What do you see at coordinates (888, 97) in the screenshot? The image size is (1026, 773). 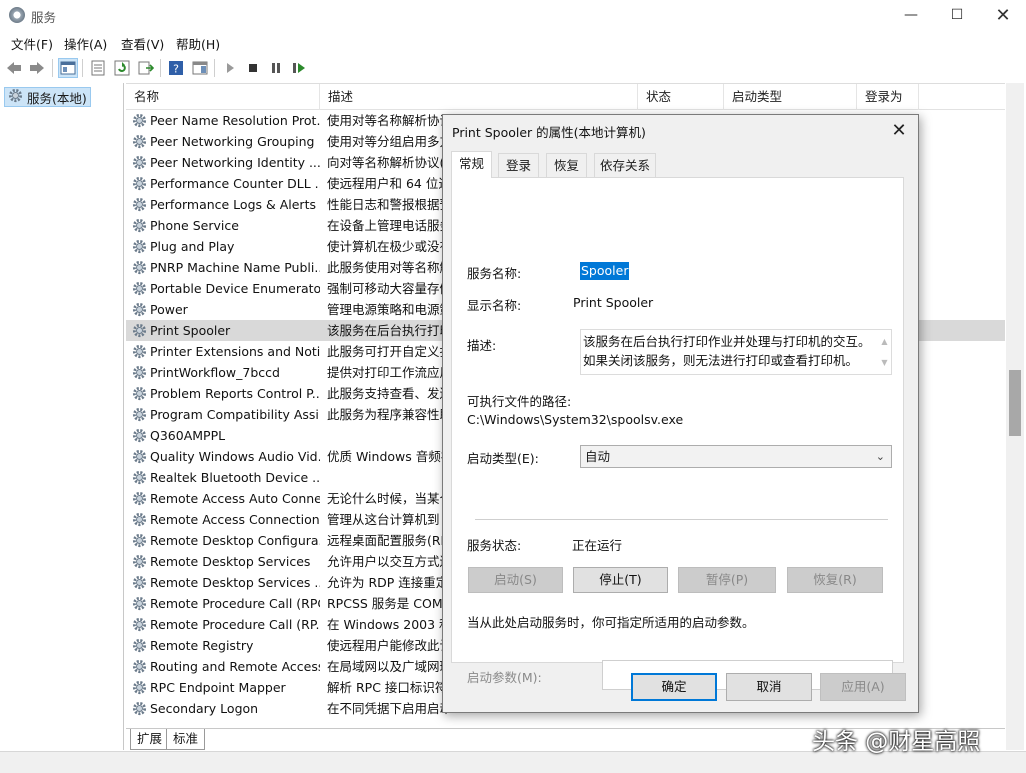 I see `column-header-logon-as: 登录为` at bounding box center [888, 97].